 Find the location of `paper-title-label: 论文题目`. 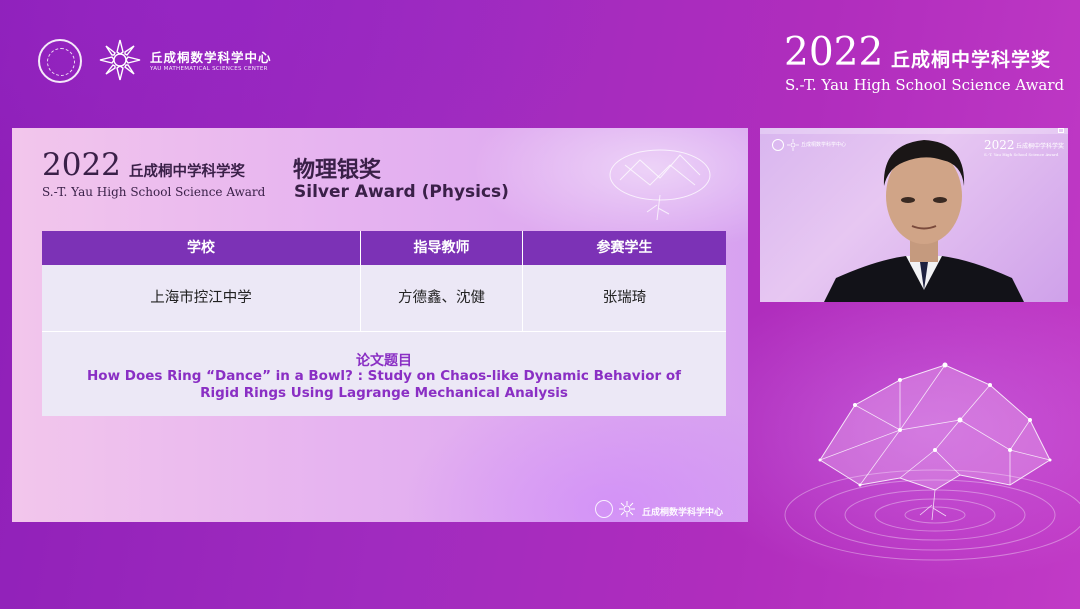

paper-title-label: 论文题目 is located at coordinates (384, 361).